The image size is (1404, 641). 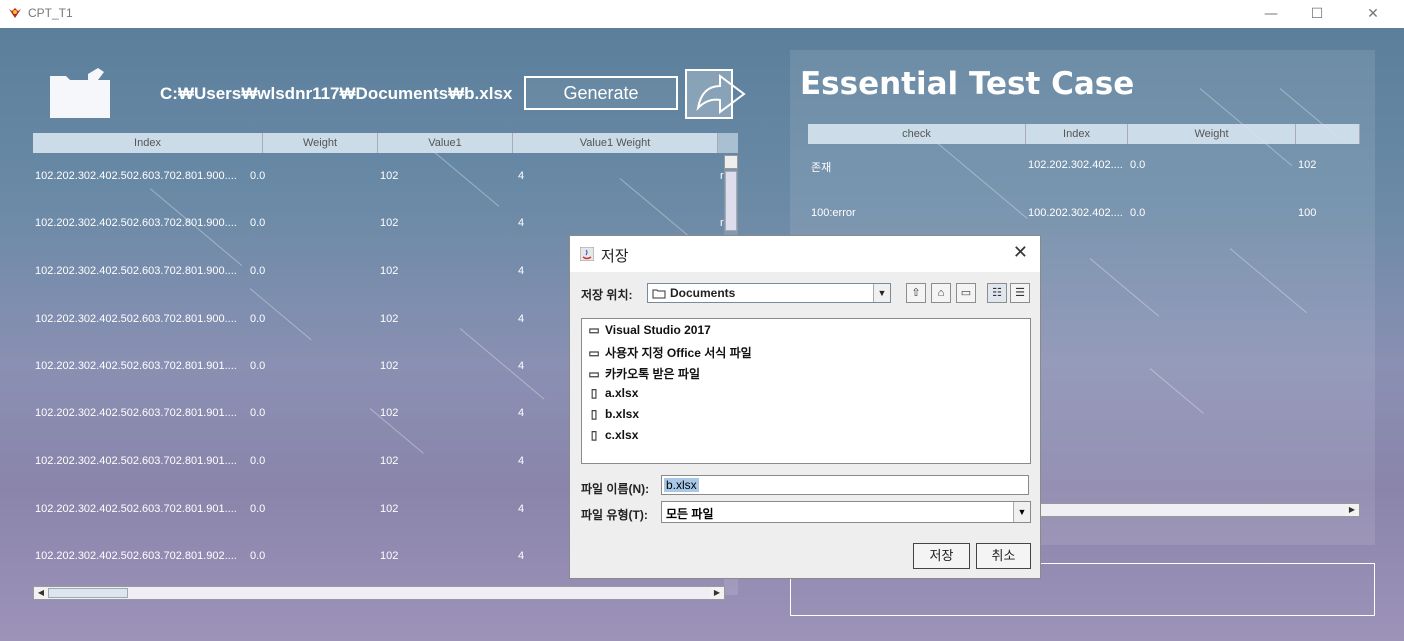 I want to click on file-path-label: C:₩Users₩wlsdnr117₩Documents₩b.xlsx, so click(x=336, y=93).